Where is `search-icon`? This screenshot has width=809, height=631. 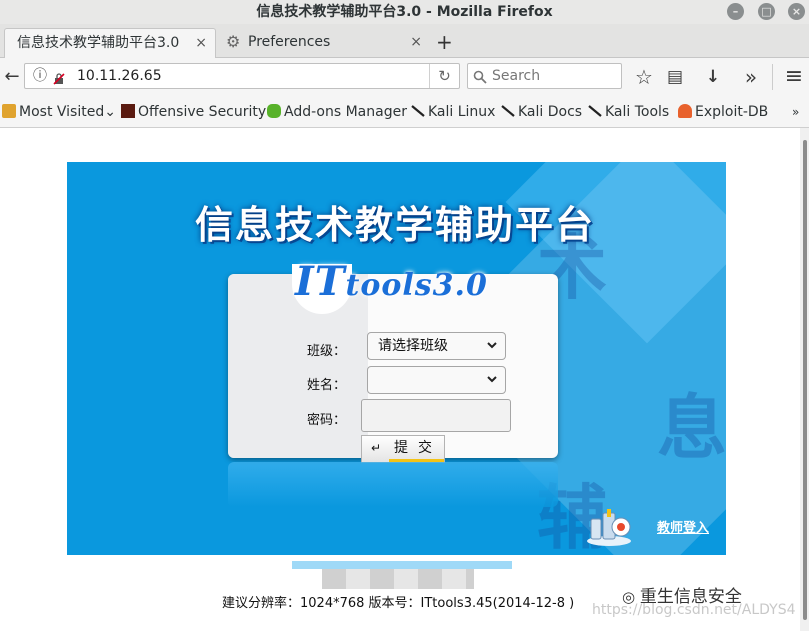
search-icon is located at coordinates (480, 76).